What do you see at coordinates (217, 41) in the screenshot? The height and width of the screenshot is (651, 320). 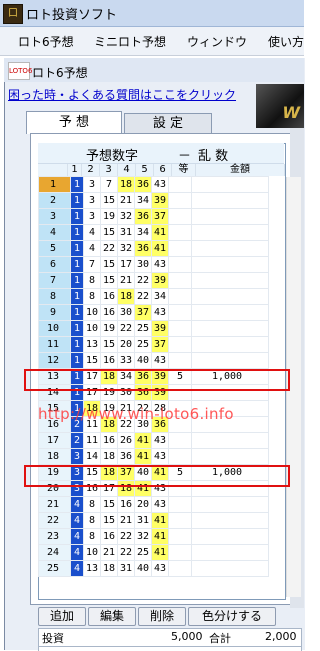 I see `menu-window: ウィンドウ` at bounding box center [217, 41].